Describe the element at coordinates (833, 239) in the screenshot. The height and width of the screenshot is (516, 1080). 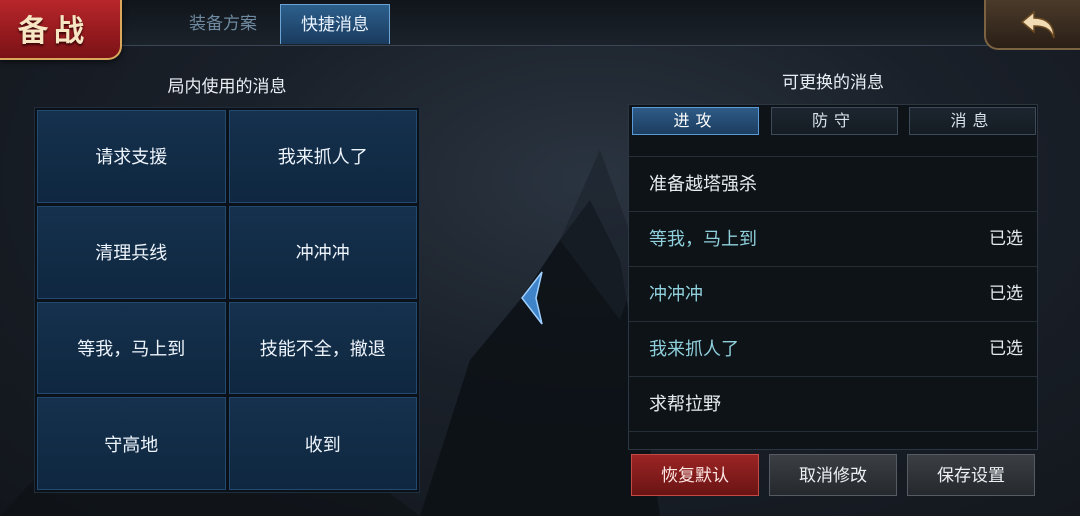
I see `list-item: 等我，马上到 已选` at that location.